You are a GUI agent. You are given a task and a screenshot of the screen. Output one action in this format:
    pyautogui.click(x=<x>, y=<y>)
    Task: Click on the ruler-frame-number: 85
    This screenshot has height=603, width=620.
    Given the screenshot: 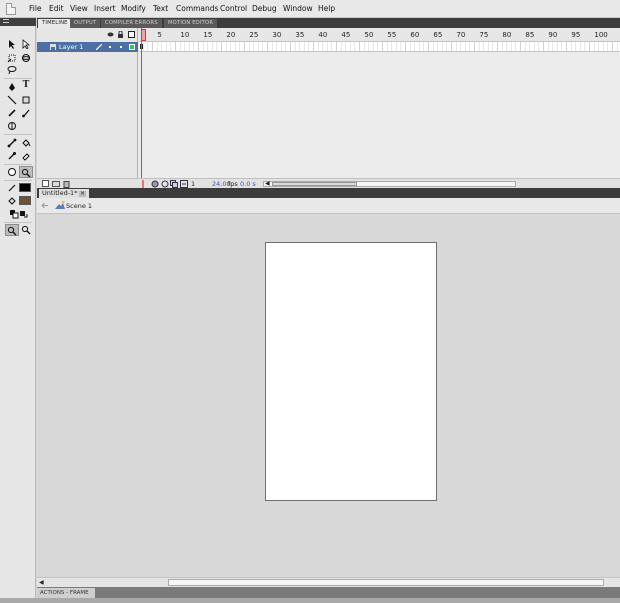 What is the action you would take?
    pyautogui.click(x=529, y=35)
    